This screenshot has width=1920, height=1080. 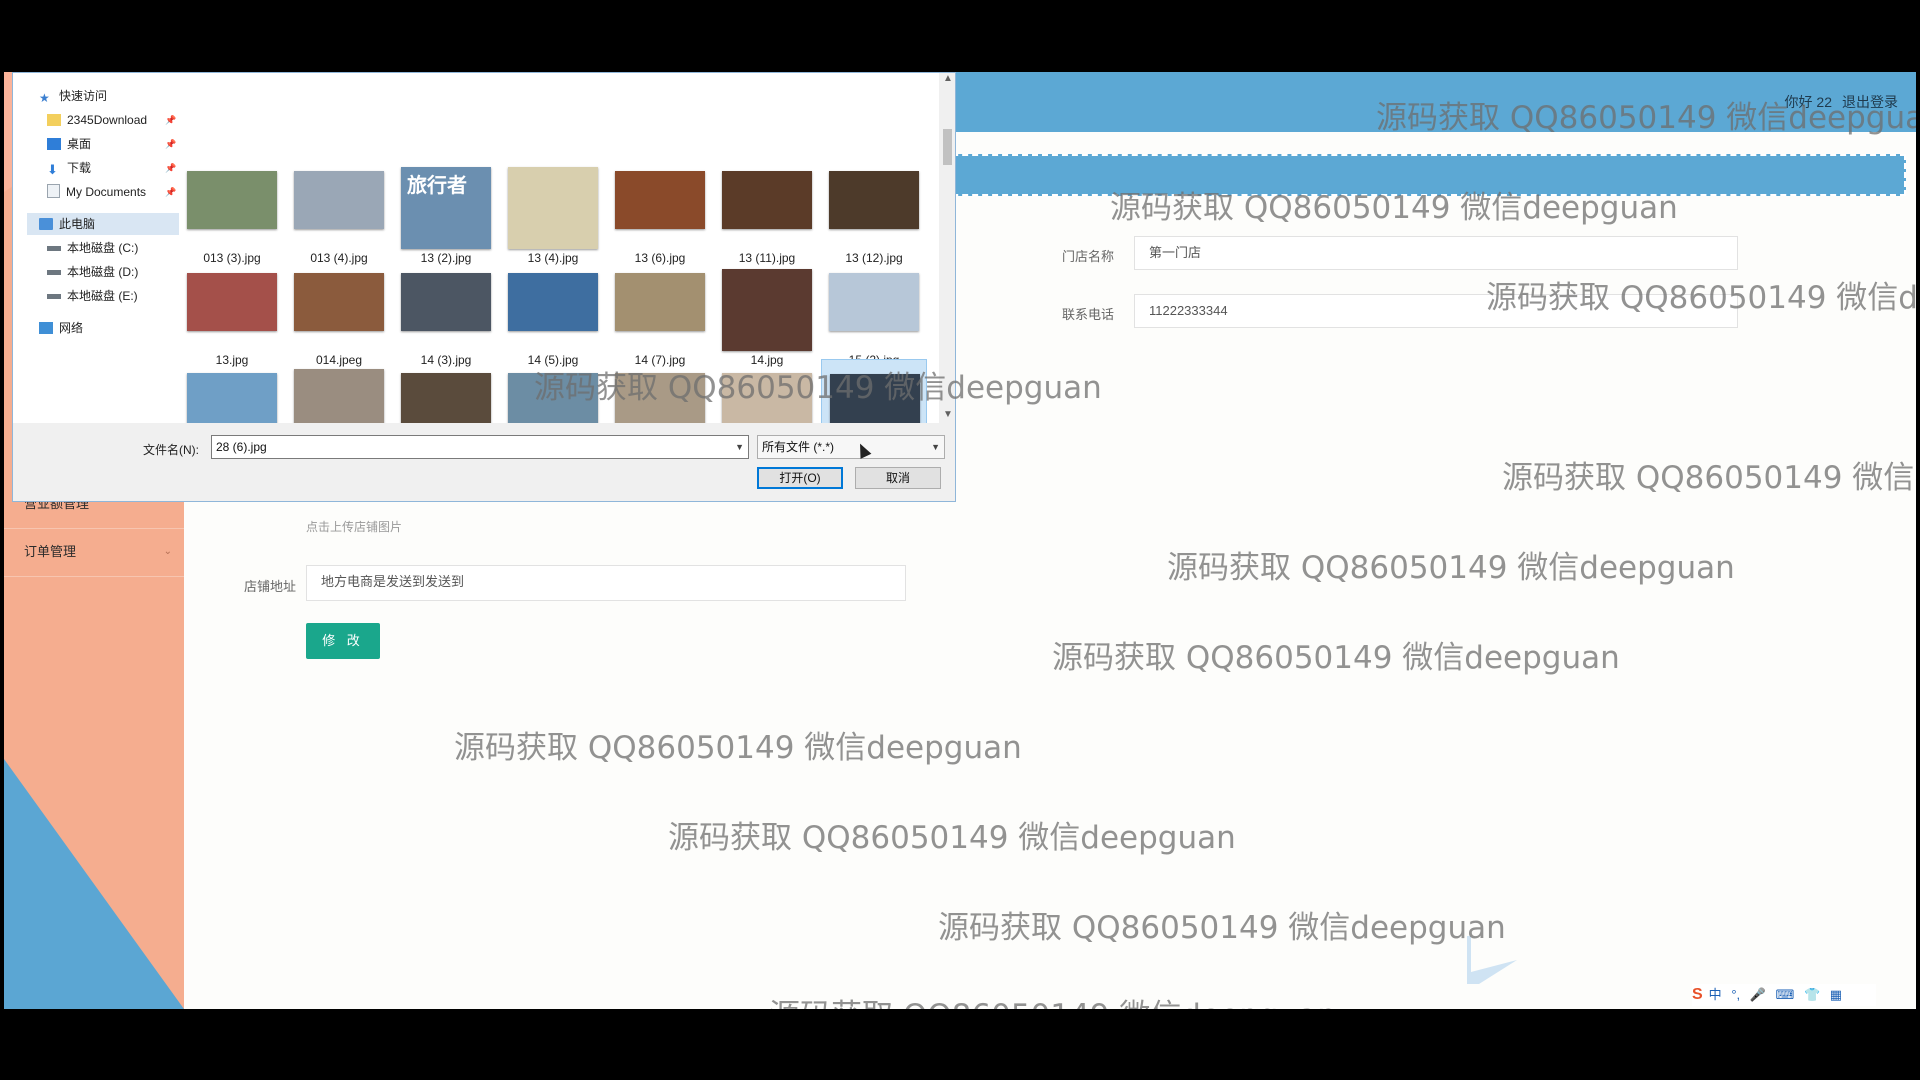 I want to click on skin-icon: 👕, so click(x=1812, y=994).